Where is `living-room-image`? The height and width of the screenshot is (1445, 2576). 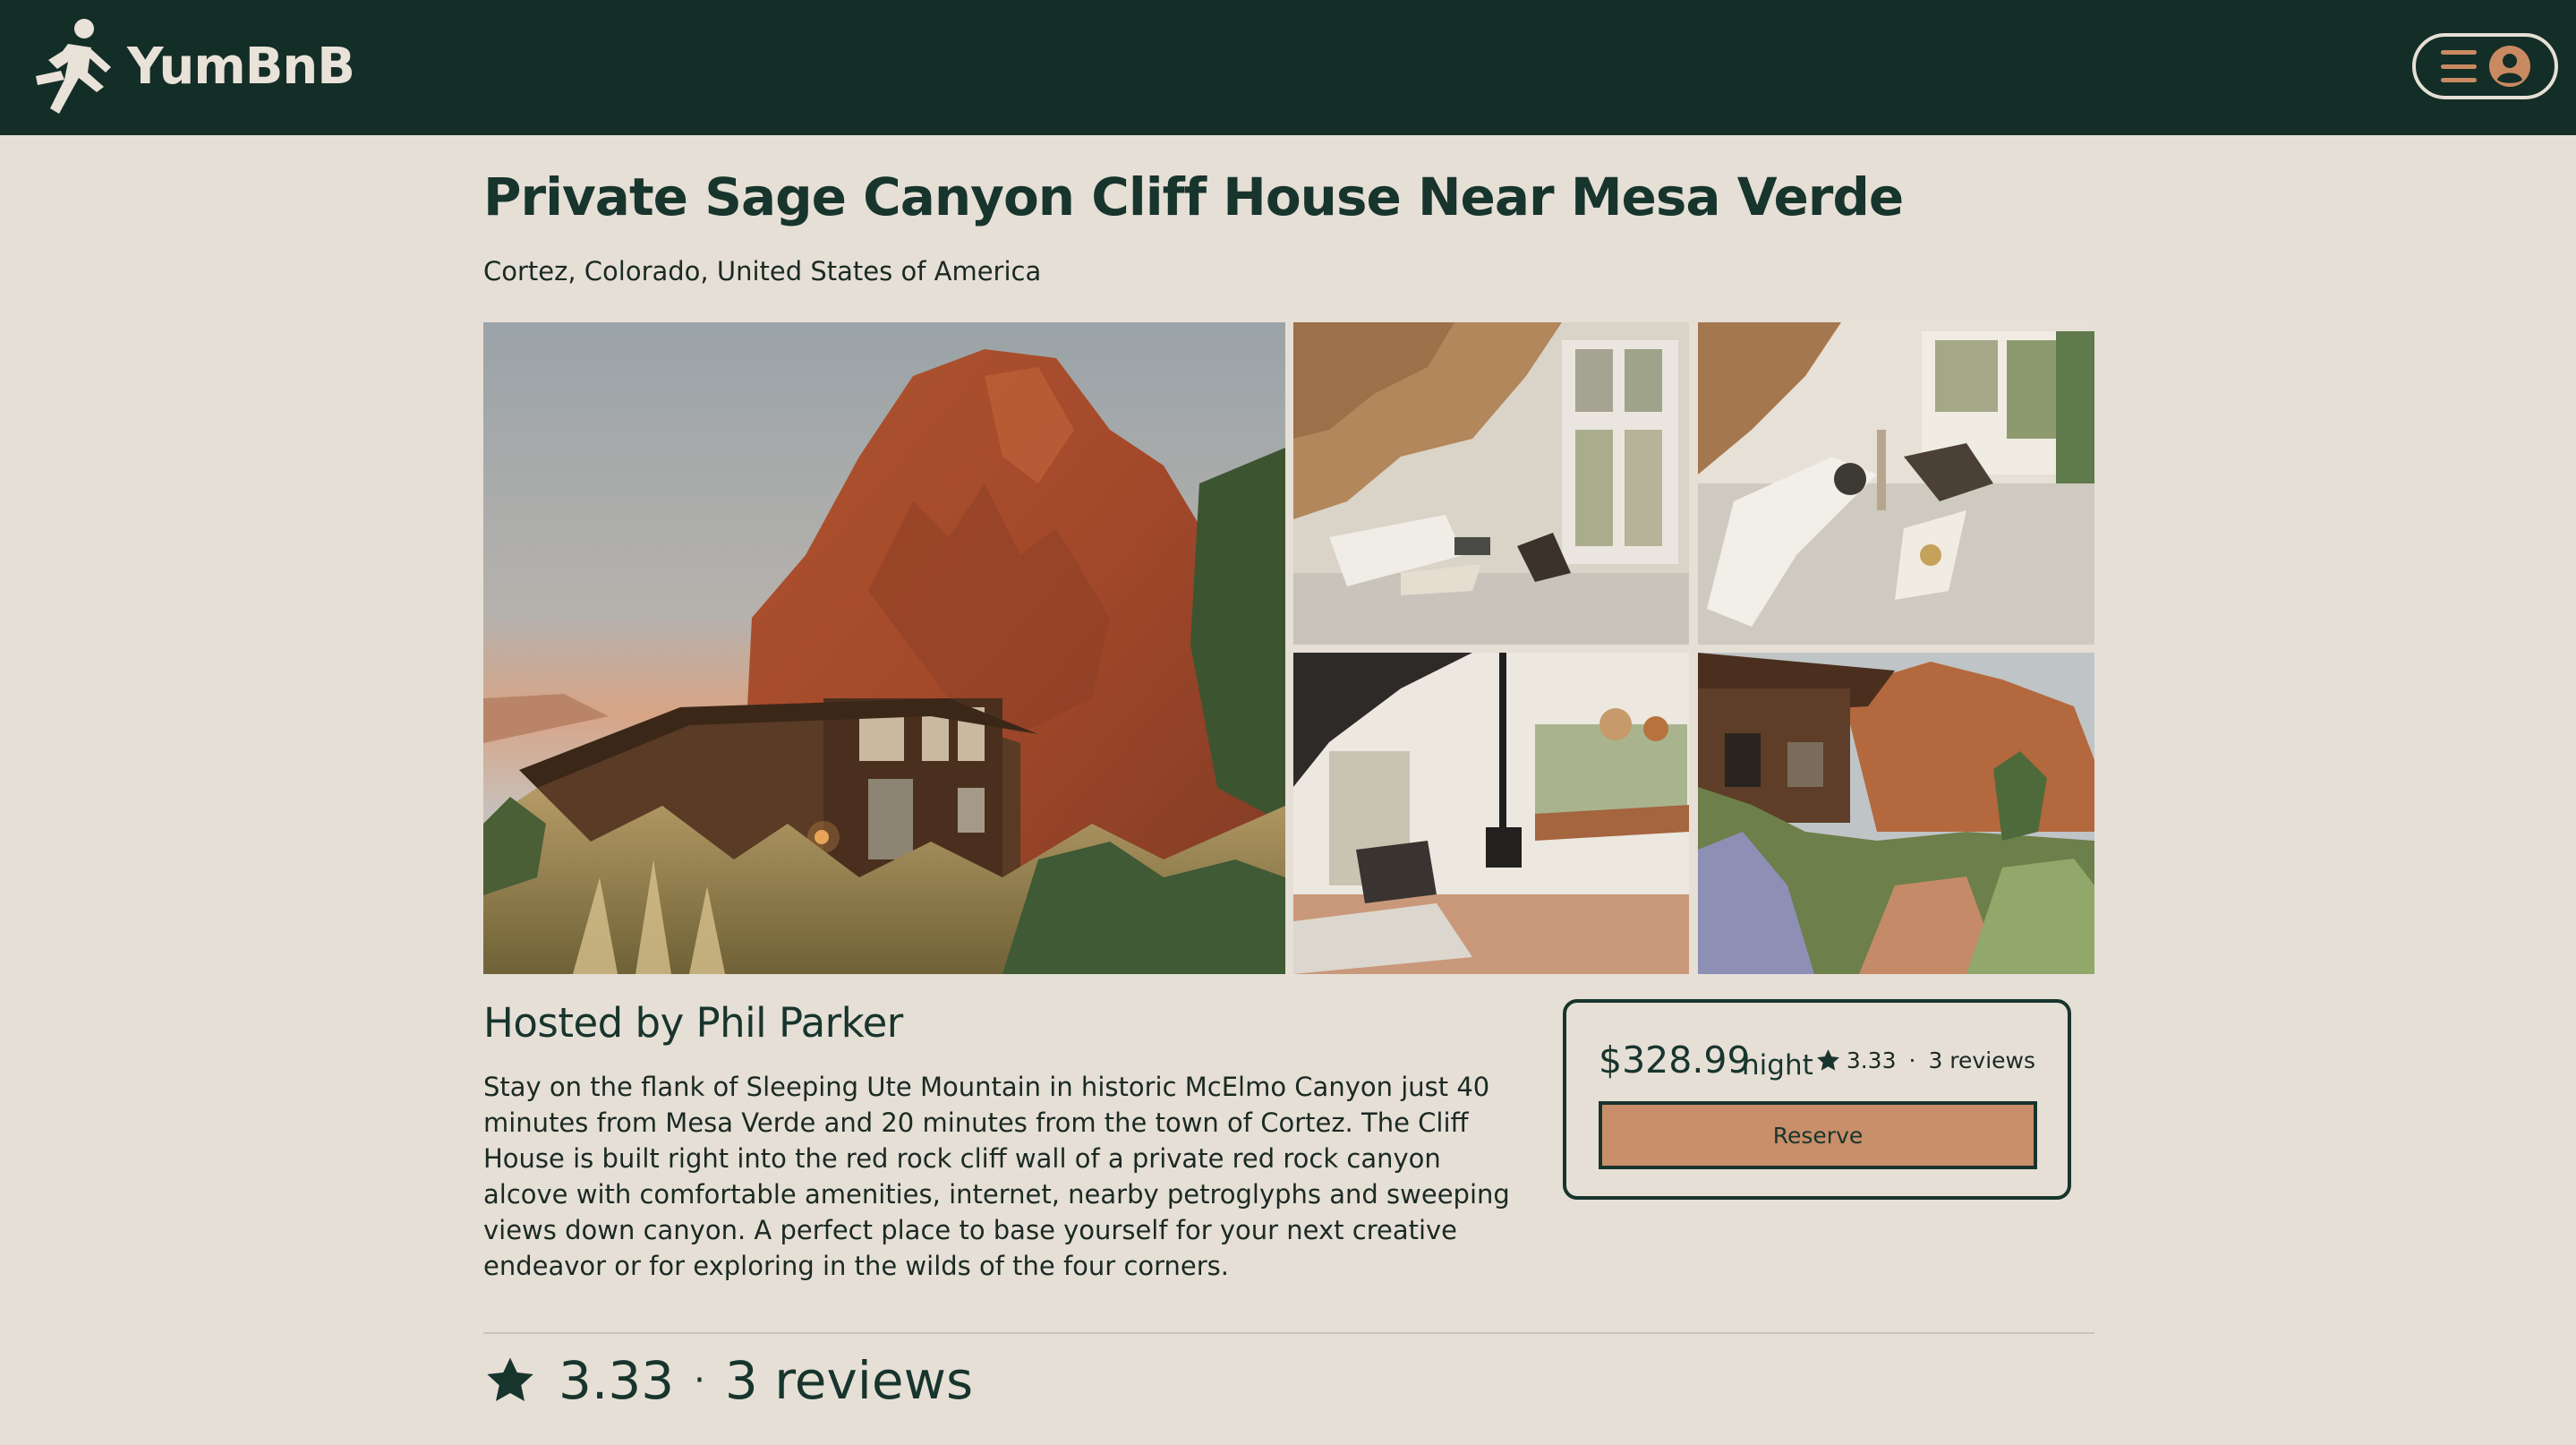 living-room-image is located at coordinates (1491, 484).